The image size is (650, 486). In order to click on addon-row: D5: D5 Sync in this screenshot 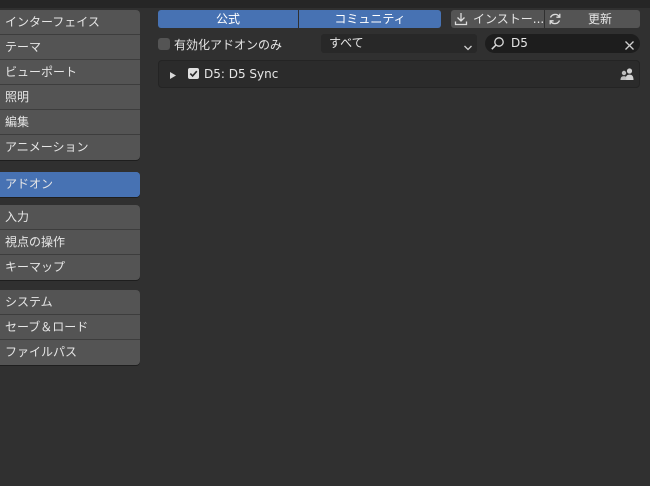, I will do `click(399, 74)`.